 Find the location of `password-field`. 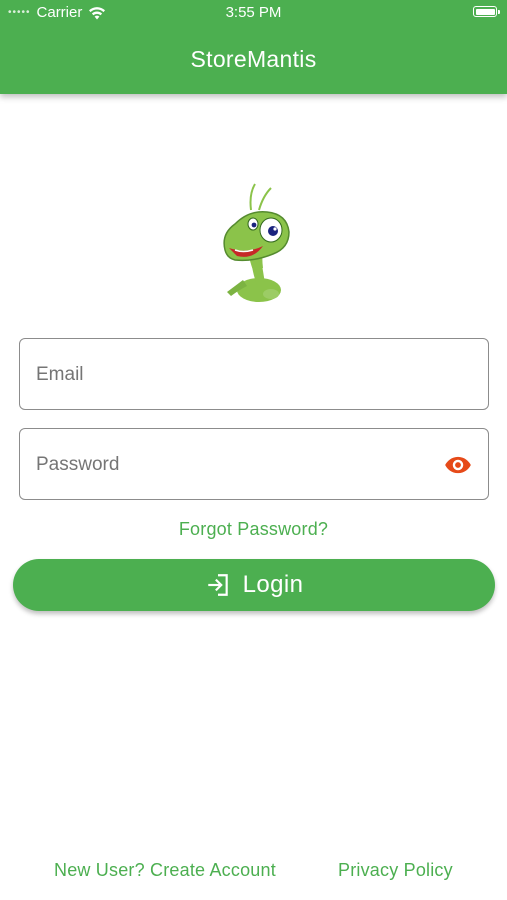

password-field is located at coordinates (254, 464).